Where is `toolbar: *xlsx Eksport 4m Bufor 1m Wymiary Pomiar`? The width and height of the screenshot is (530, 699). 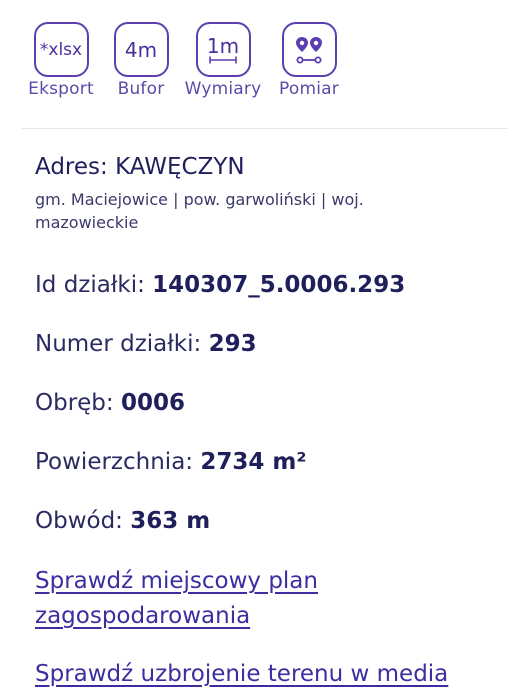 toolbar: *xlsx Eksport 4m Bufor 1m Wymiary Pomiar is located at coordinates (182, 60).